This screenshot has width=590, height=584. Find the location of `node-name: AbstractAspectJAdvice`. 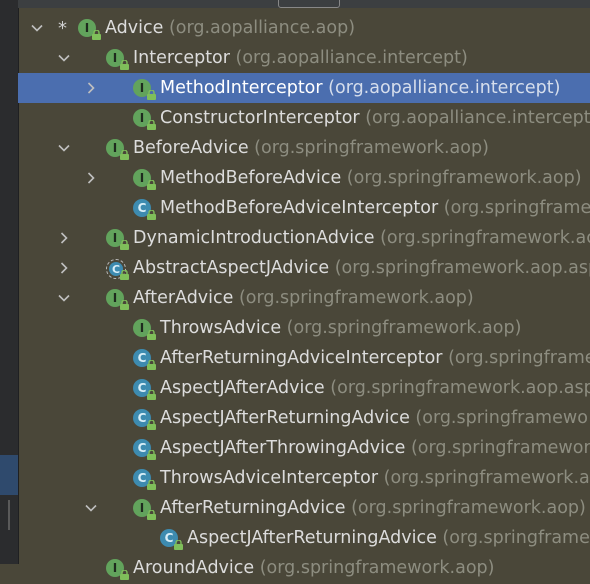

node-name: AbstractAspectJAdvice is located at coordinates (231, 268).